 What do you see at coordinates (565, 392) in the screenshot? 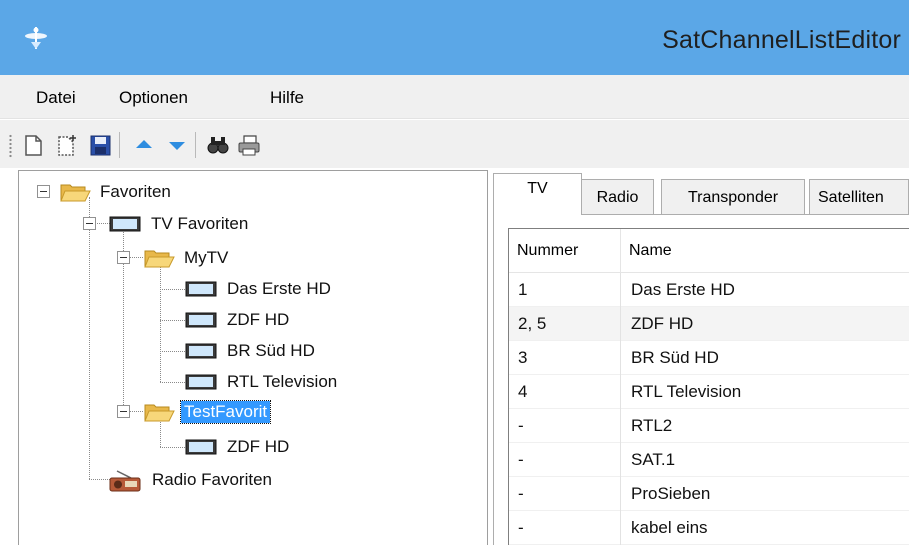
I see `cell-nummer: 4` at bounding box center [565, 392].